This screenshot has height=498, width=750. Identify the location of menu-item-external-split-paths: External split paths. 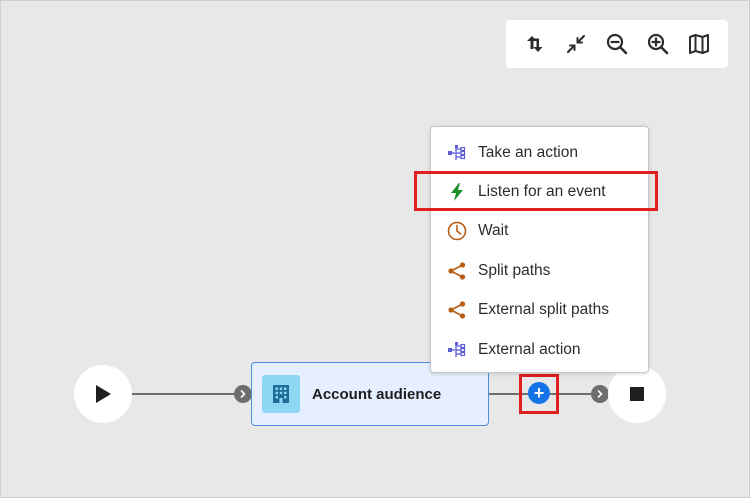
(539, 310).